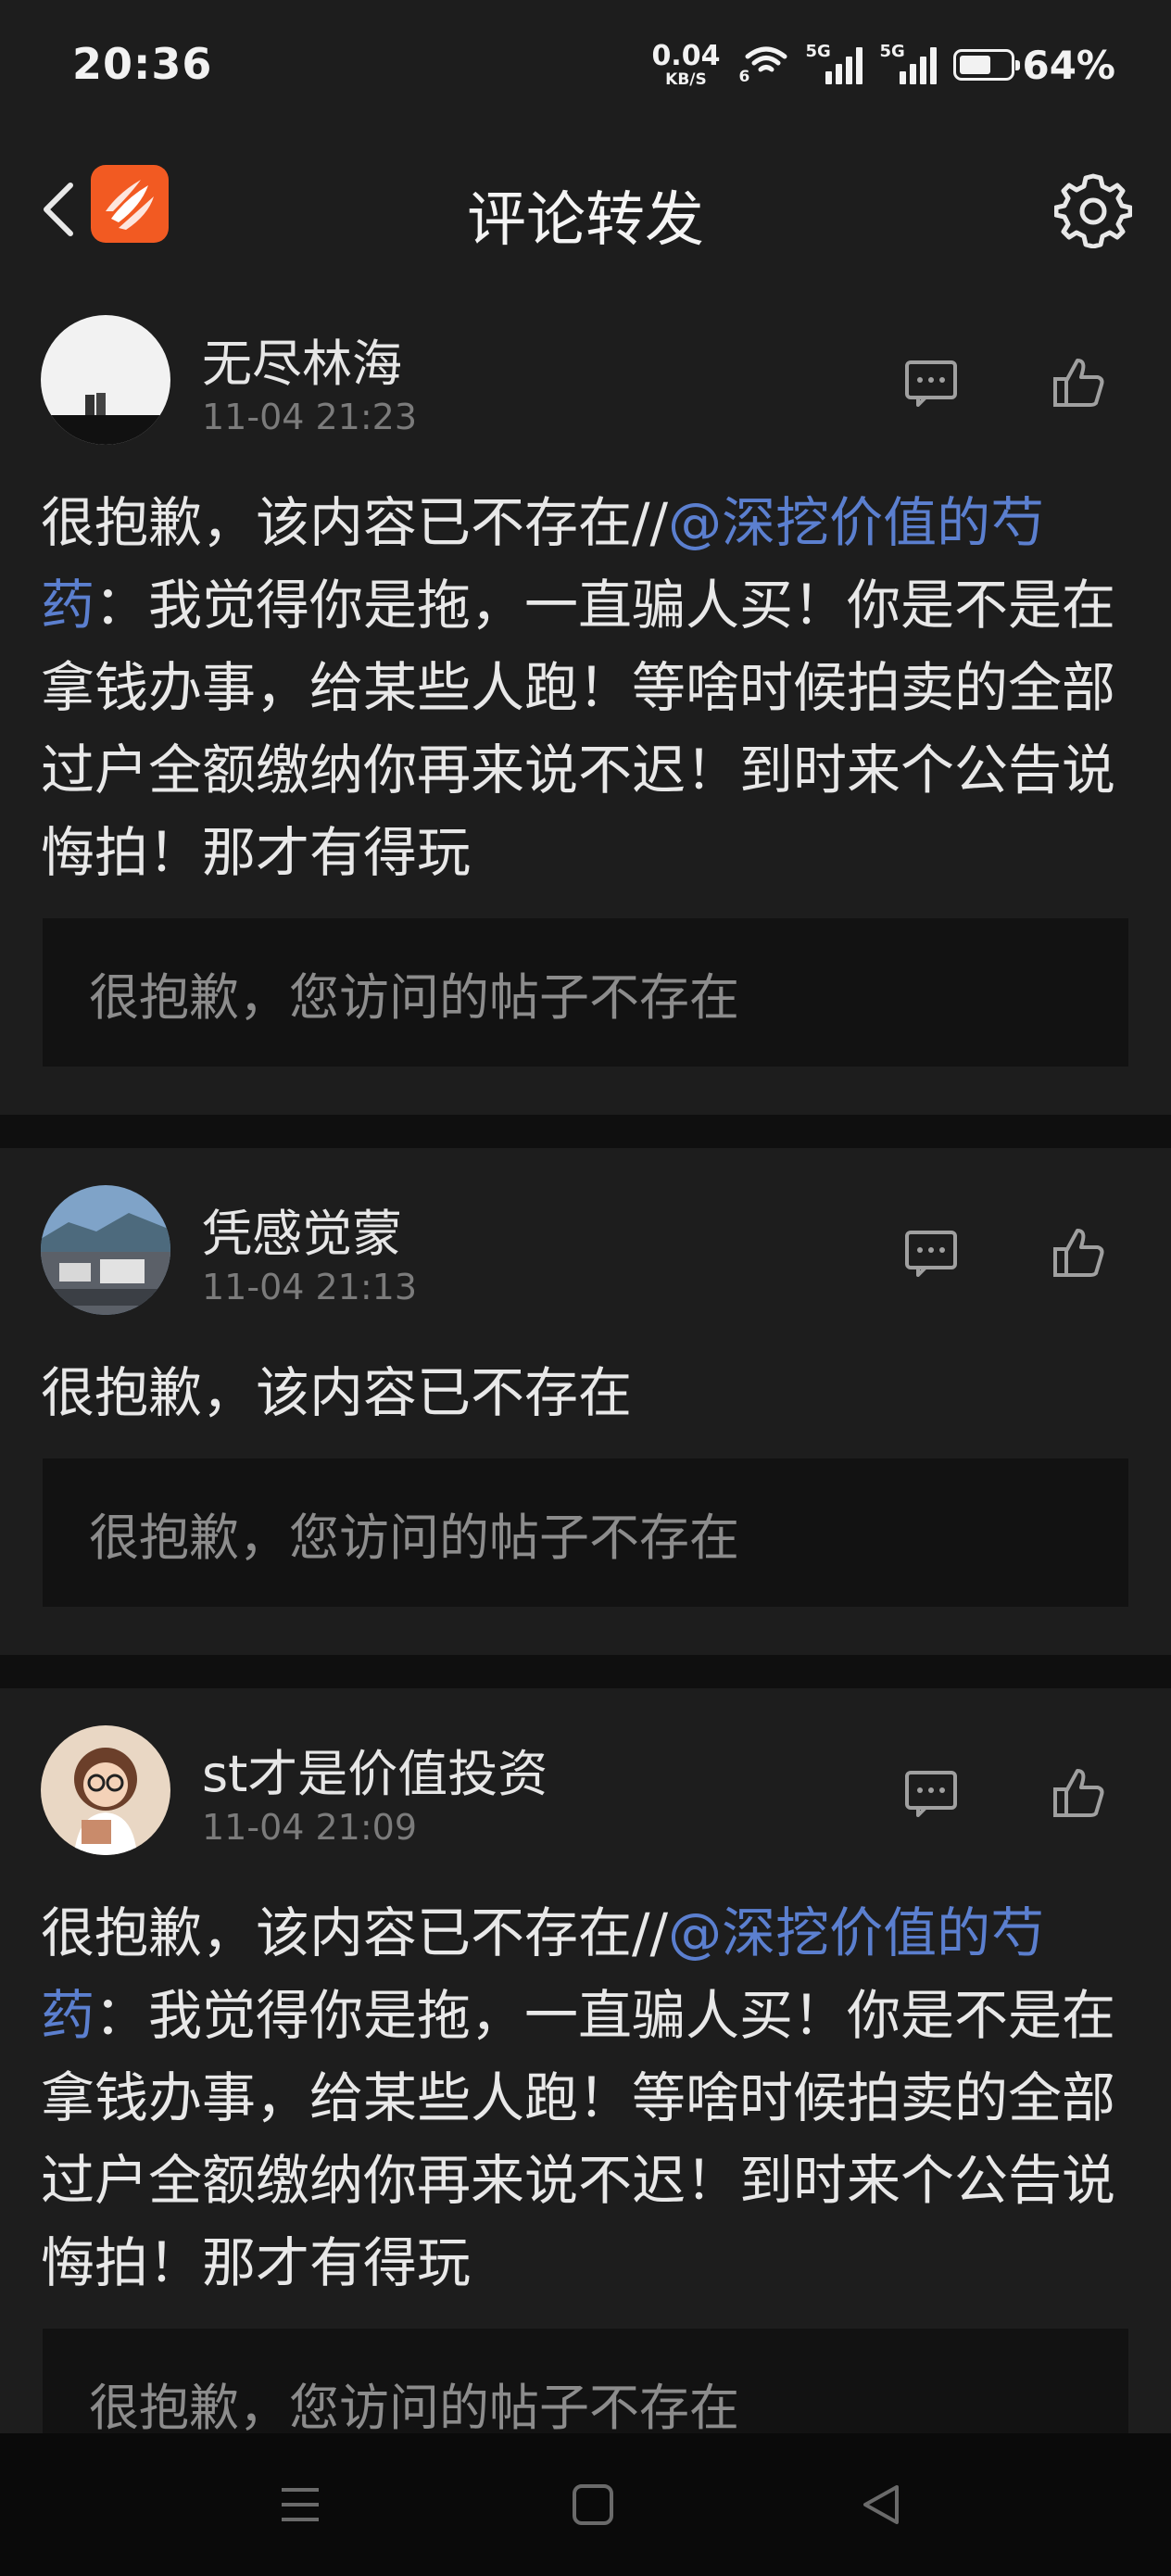 This screenshot has height=2576, width=1171. I want to click on wifi-label: 6, so click(744, 77).